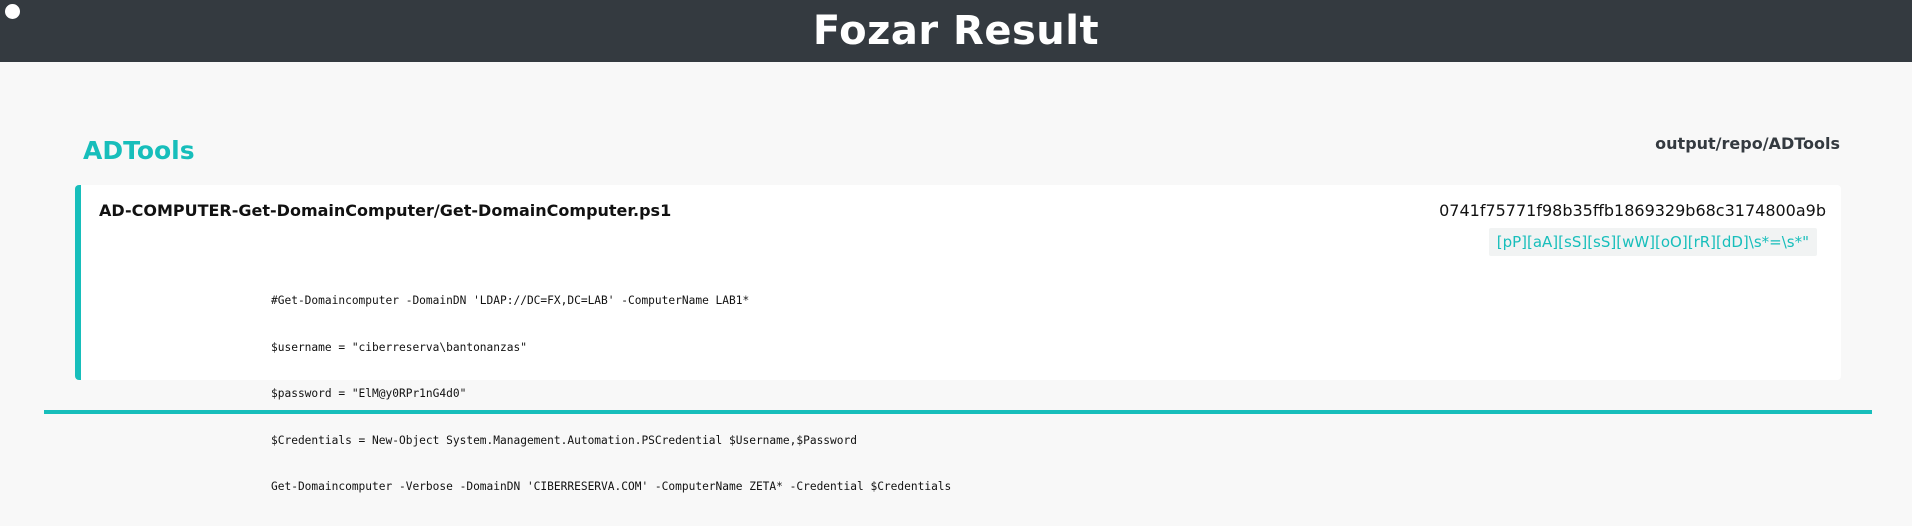  I want to click on code-line: $password = "ElM@y0RPr1nG4d0", so click(369, 393).